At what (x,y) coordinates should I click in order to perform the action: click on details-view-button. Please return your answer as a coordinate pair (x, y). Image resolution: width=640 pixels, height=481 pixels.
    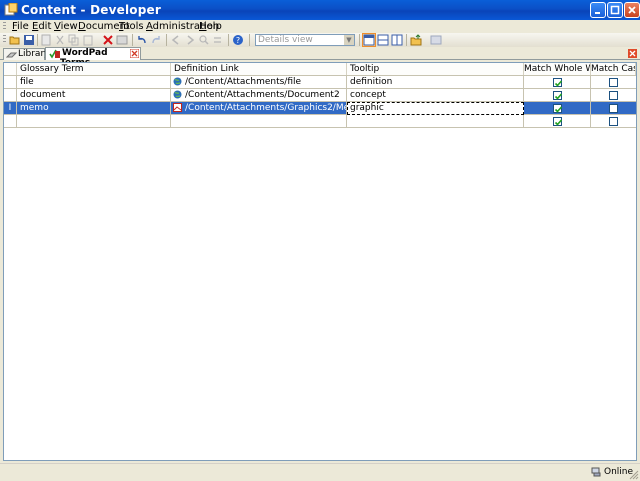
    Looking at the image, I should click on (369, 40).